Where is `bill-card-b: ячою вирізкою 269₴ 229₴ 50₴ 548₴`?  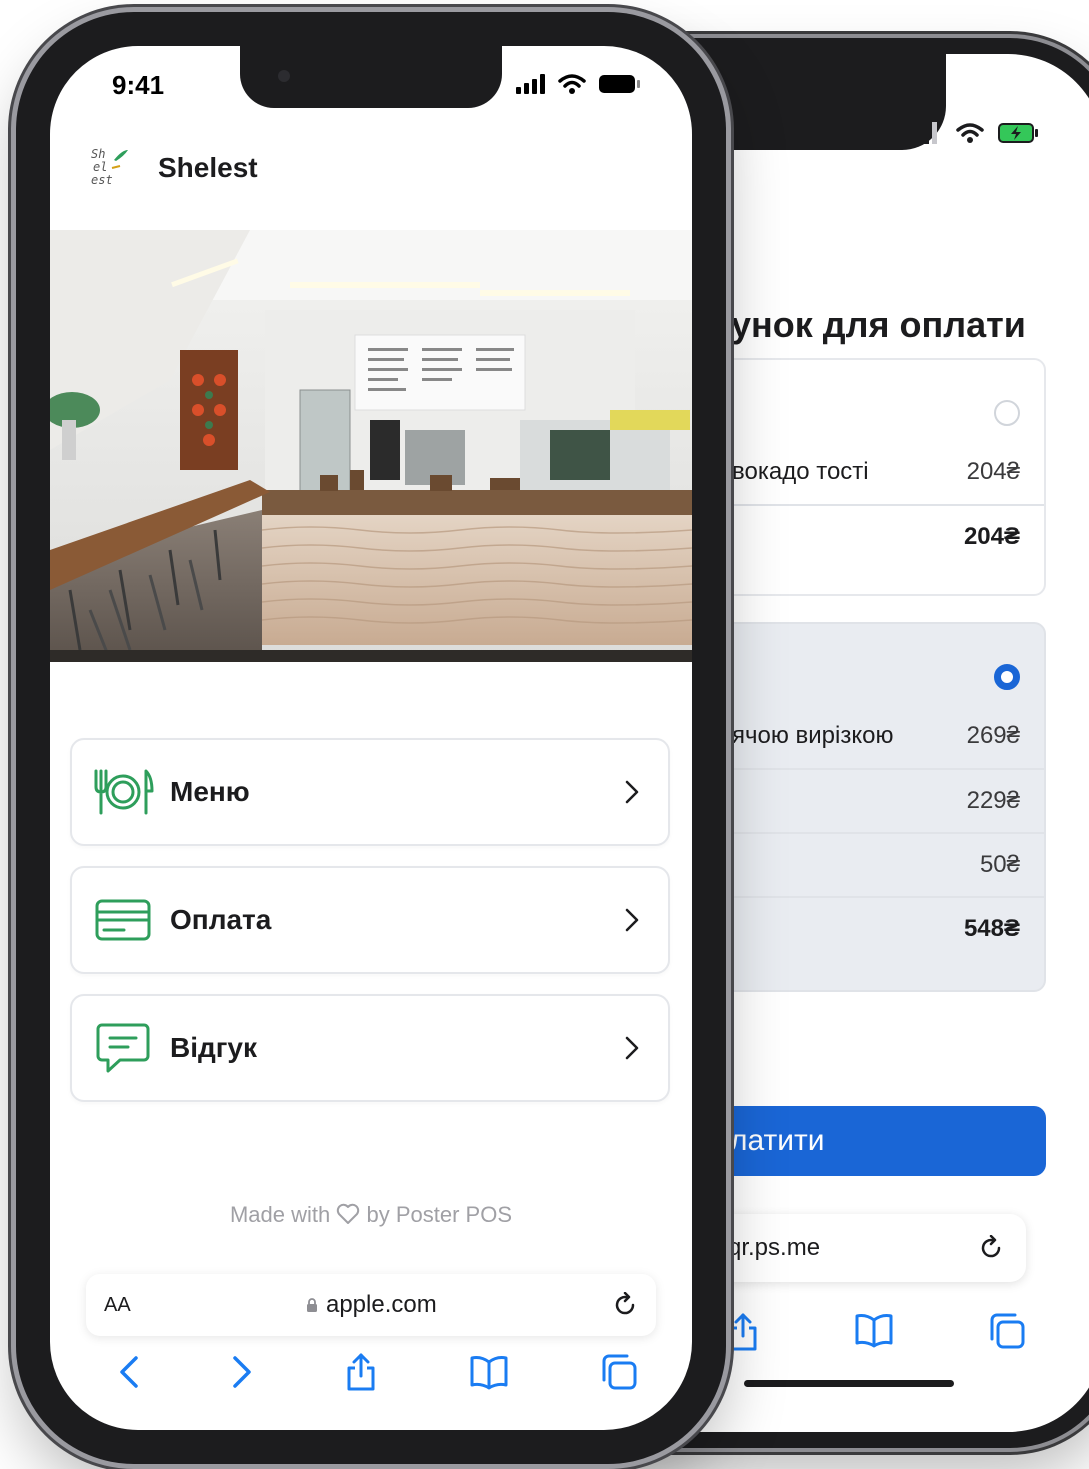
bill-card-b: ячою вирізкою 269₴ 229₴ 50₴ 548₴ is located at coordinates (876, 807).